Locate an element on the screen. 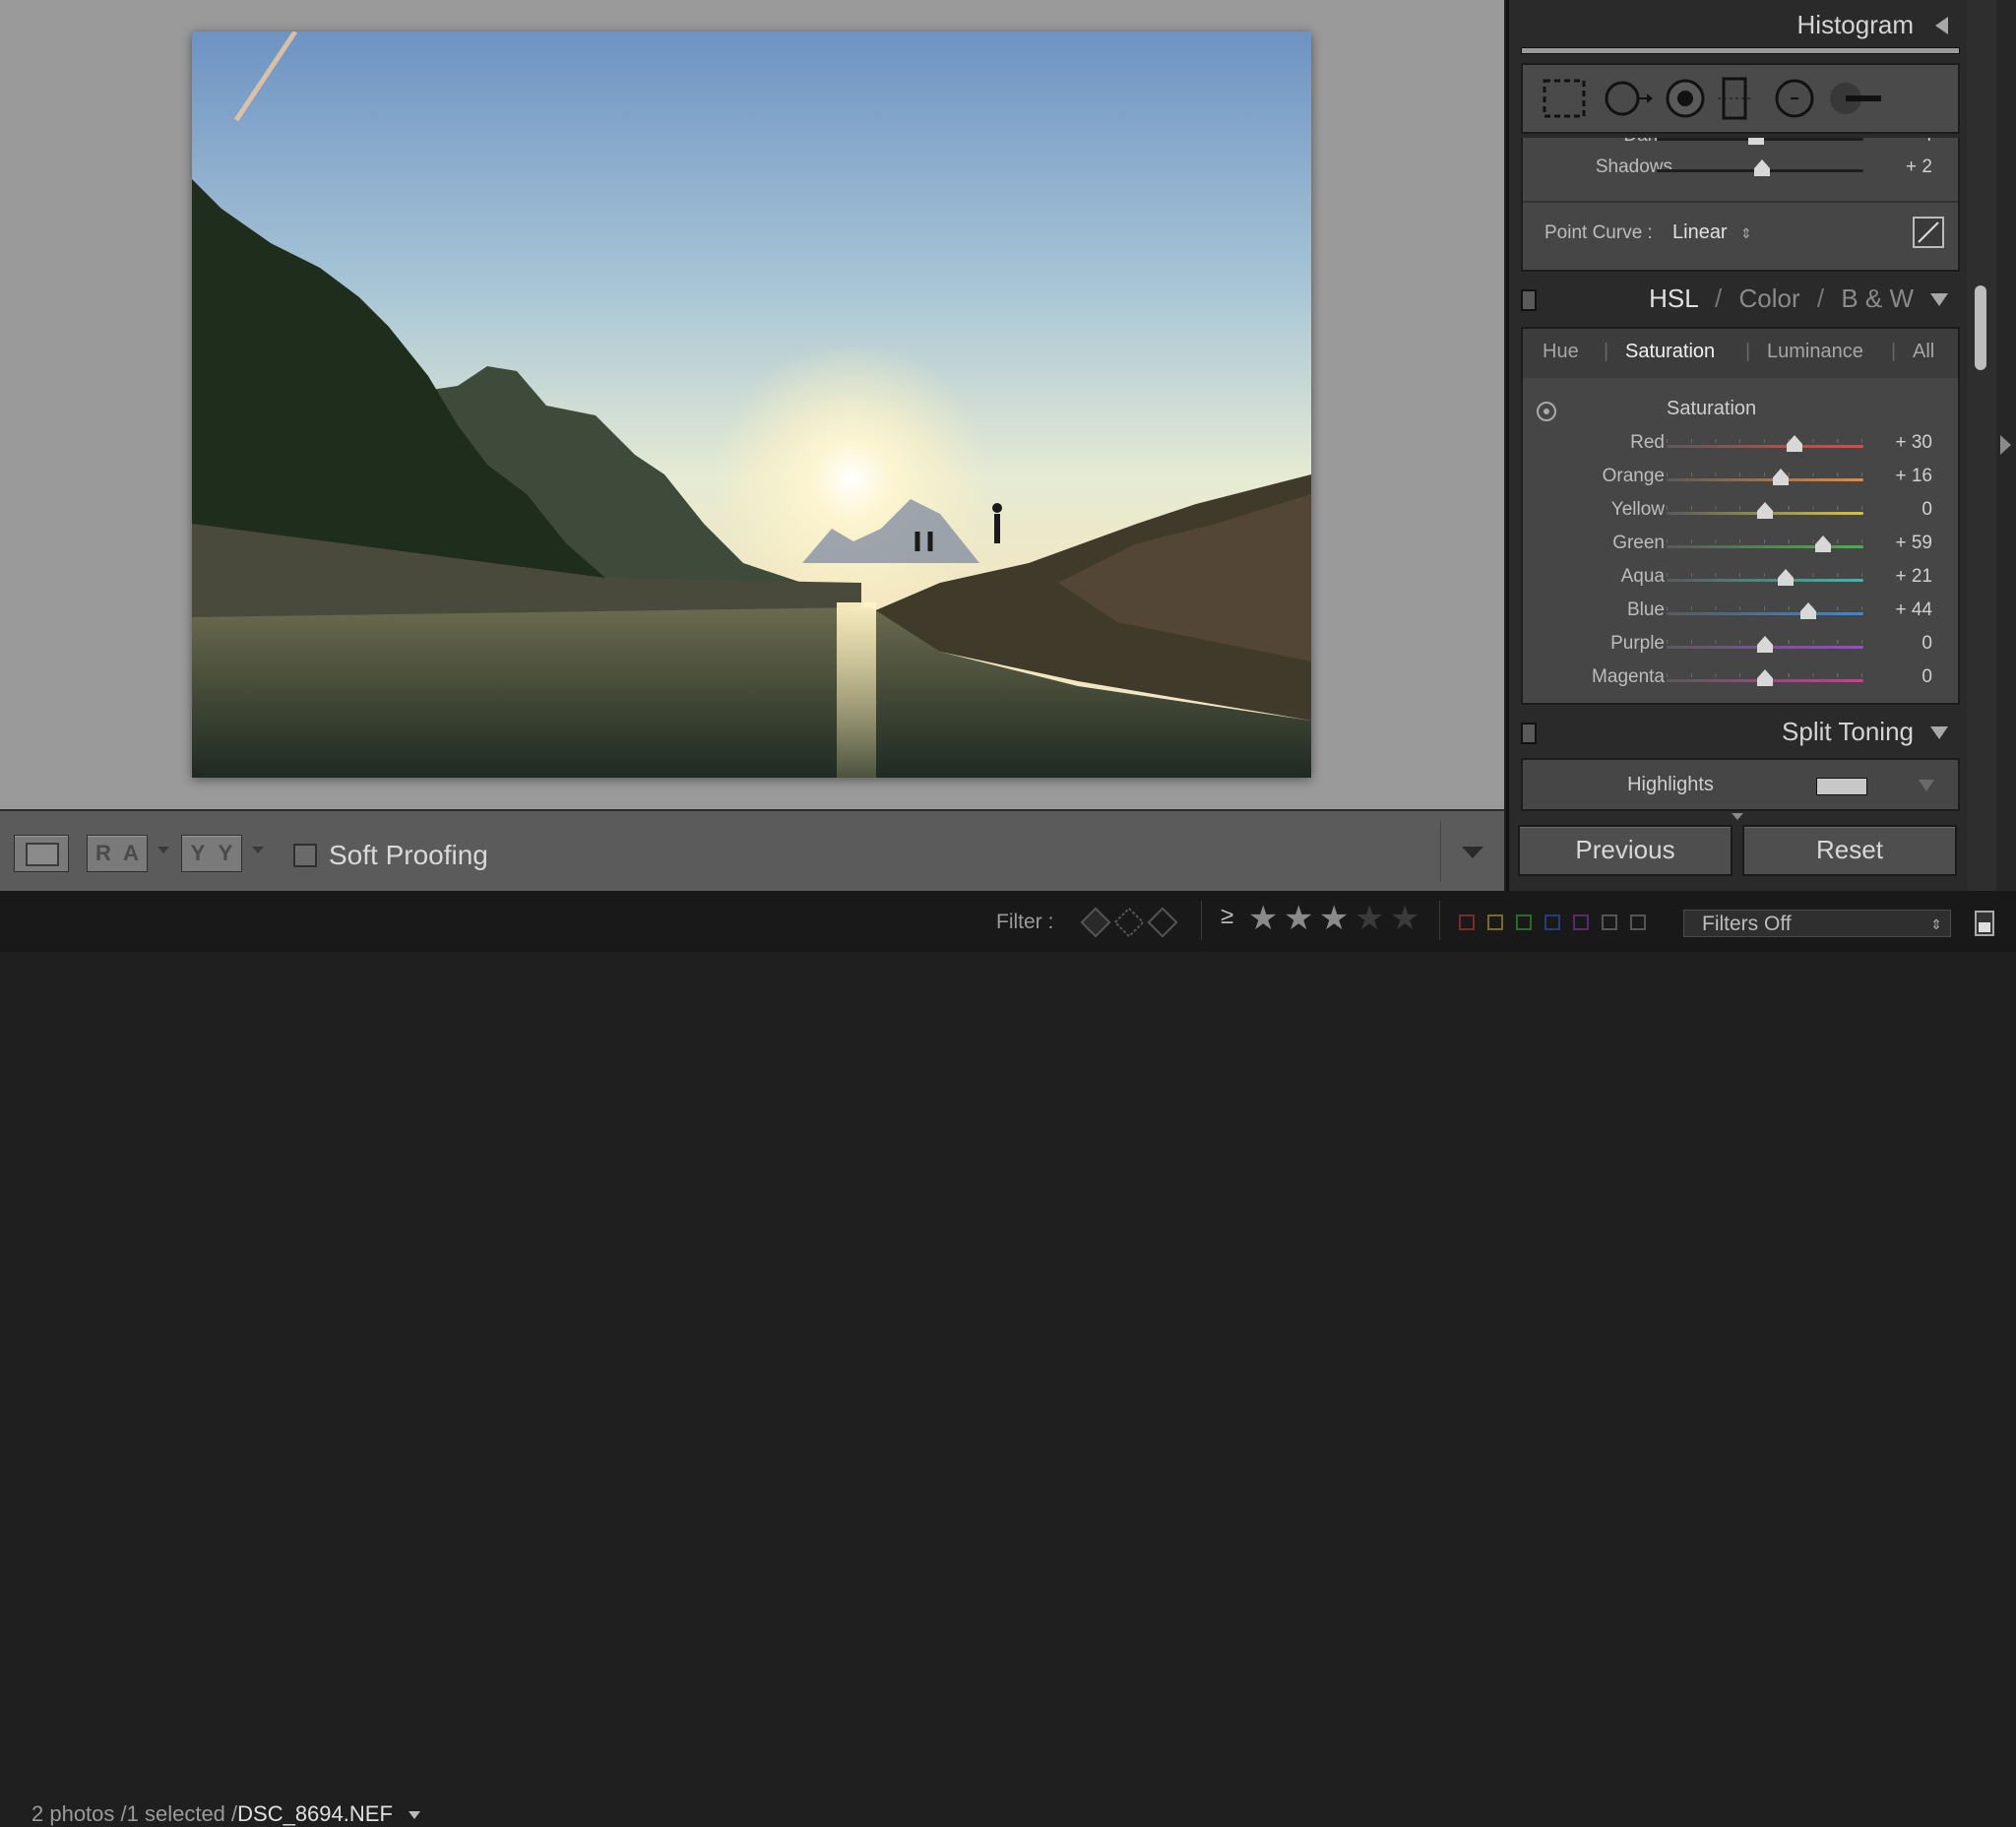  star-3-icon: ★ is located at coordinates (1334, 918).